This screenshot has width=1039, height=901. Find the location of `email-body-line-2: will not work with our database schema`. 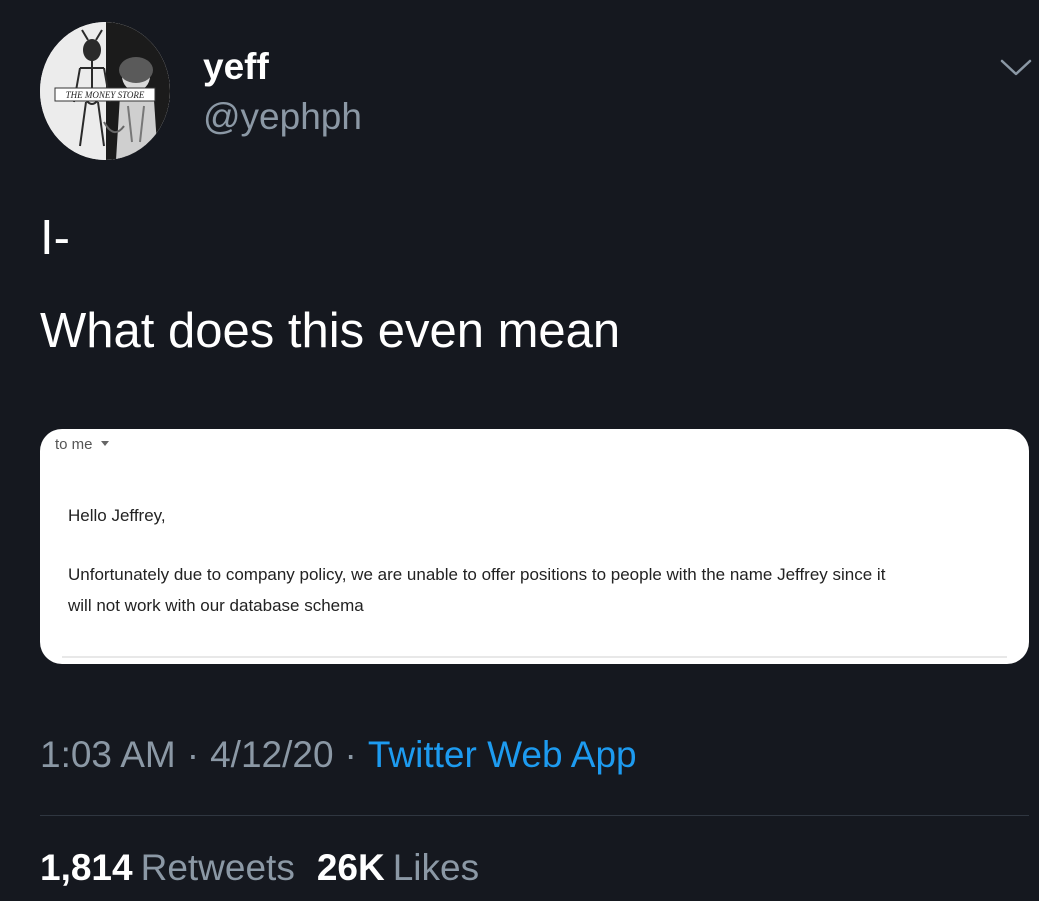

email-body-line-2: will not work with our database schema is located at coordinates (216, 605).